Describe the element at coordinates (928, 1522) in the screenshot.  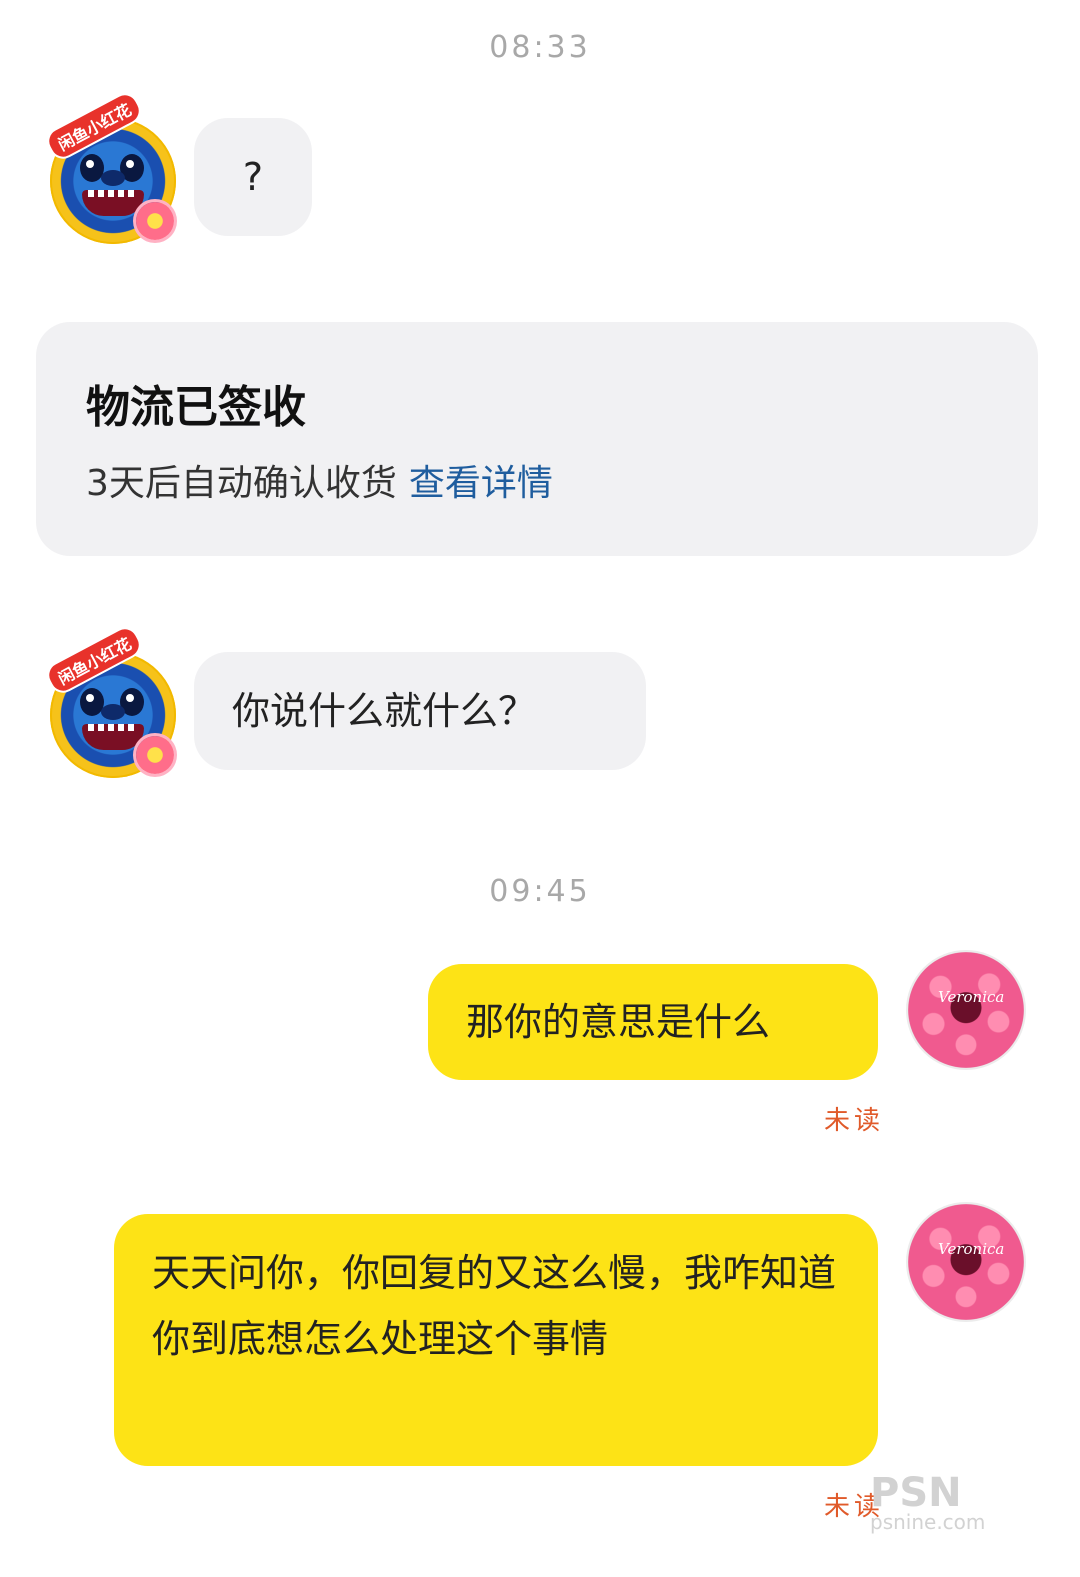
I see `watermark-site: psnine.com` at that location.